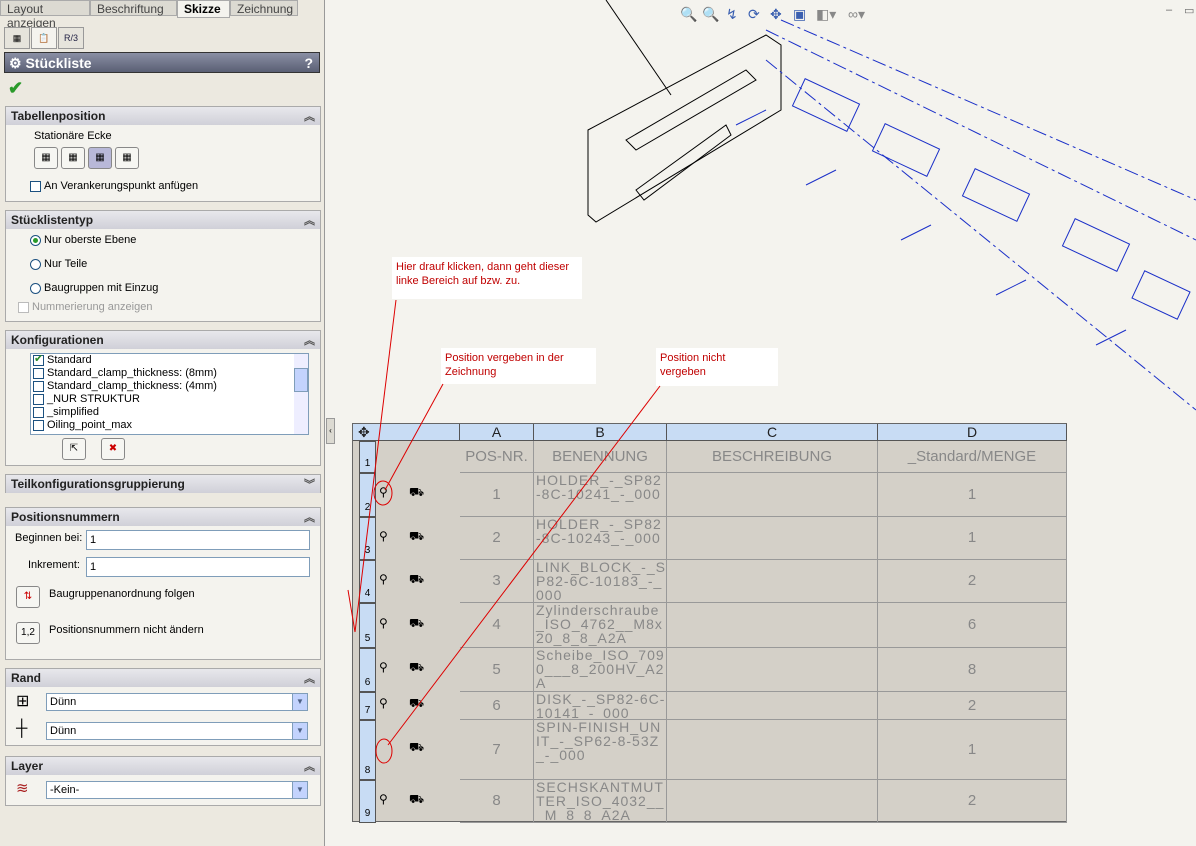 The height and width of the screenshot is (846, 1196). Describe the element at coordinates (497, 538) in the screenshot. I see `pos-cell: 2` at that location.